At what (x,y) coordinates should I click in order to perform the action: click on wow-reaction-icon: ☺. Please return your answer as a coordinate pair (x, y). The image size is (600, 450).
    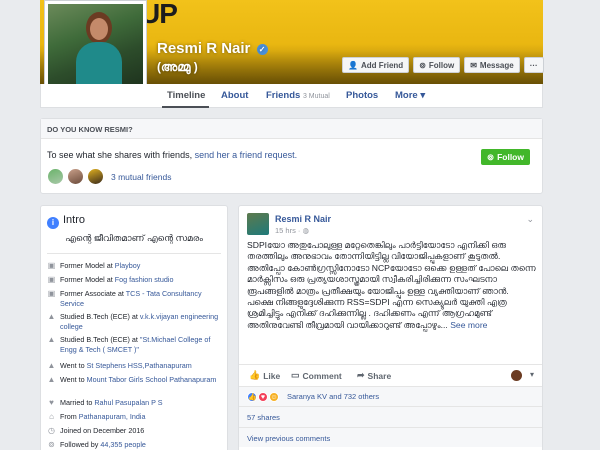
    Looking at the image, I should click on (274, 396).